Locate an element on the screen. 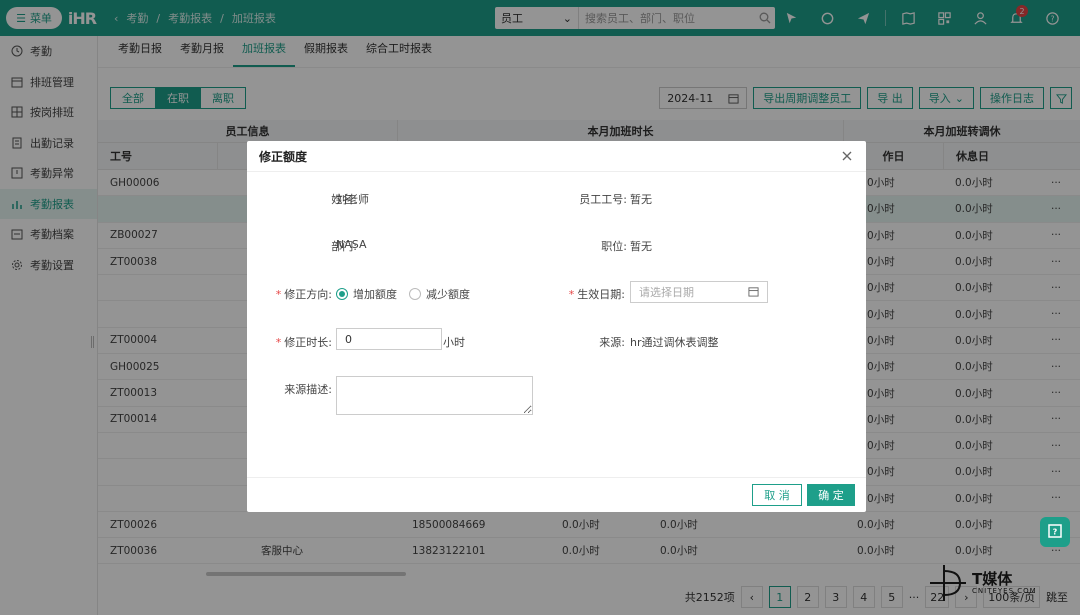  direction-label-text: 修正方向: is located at coordinates (308, 294).